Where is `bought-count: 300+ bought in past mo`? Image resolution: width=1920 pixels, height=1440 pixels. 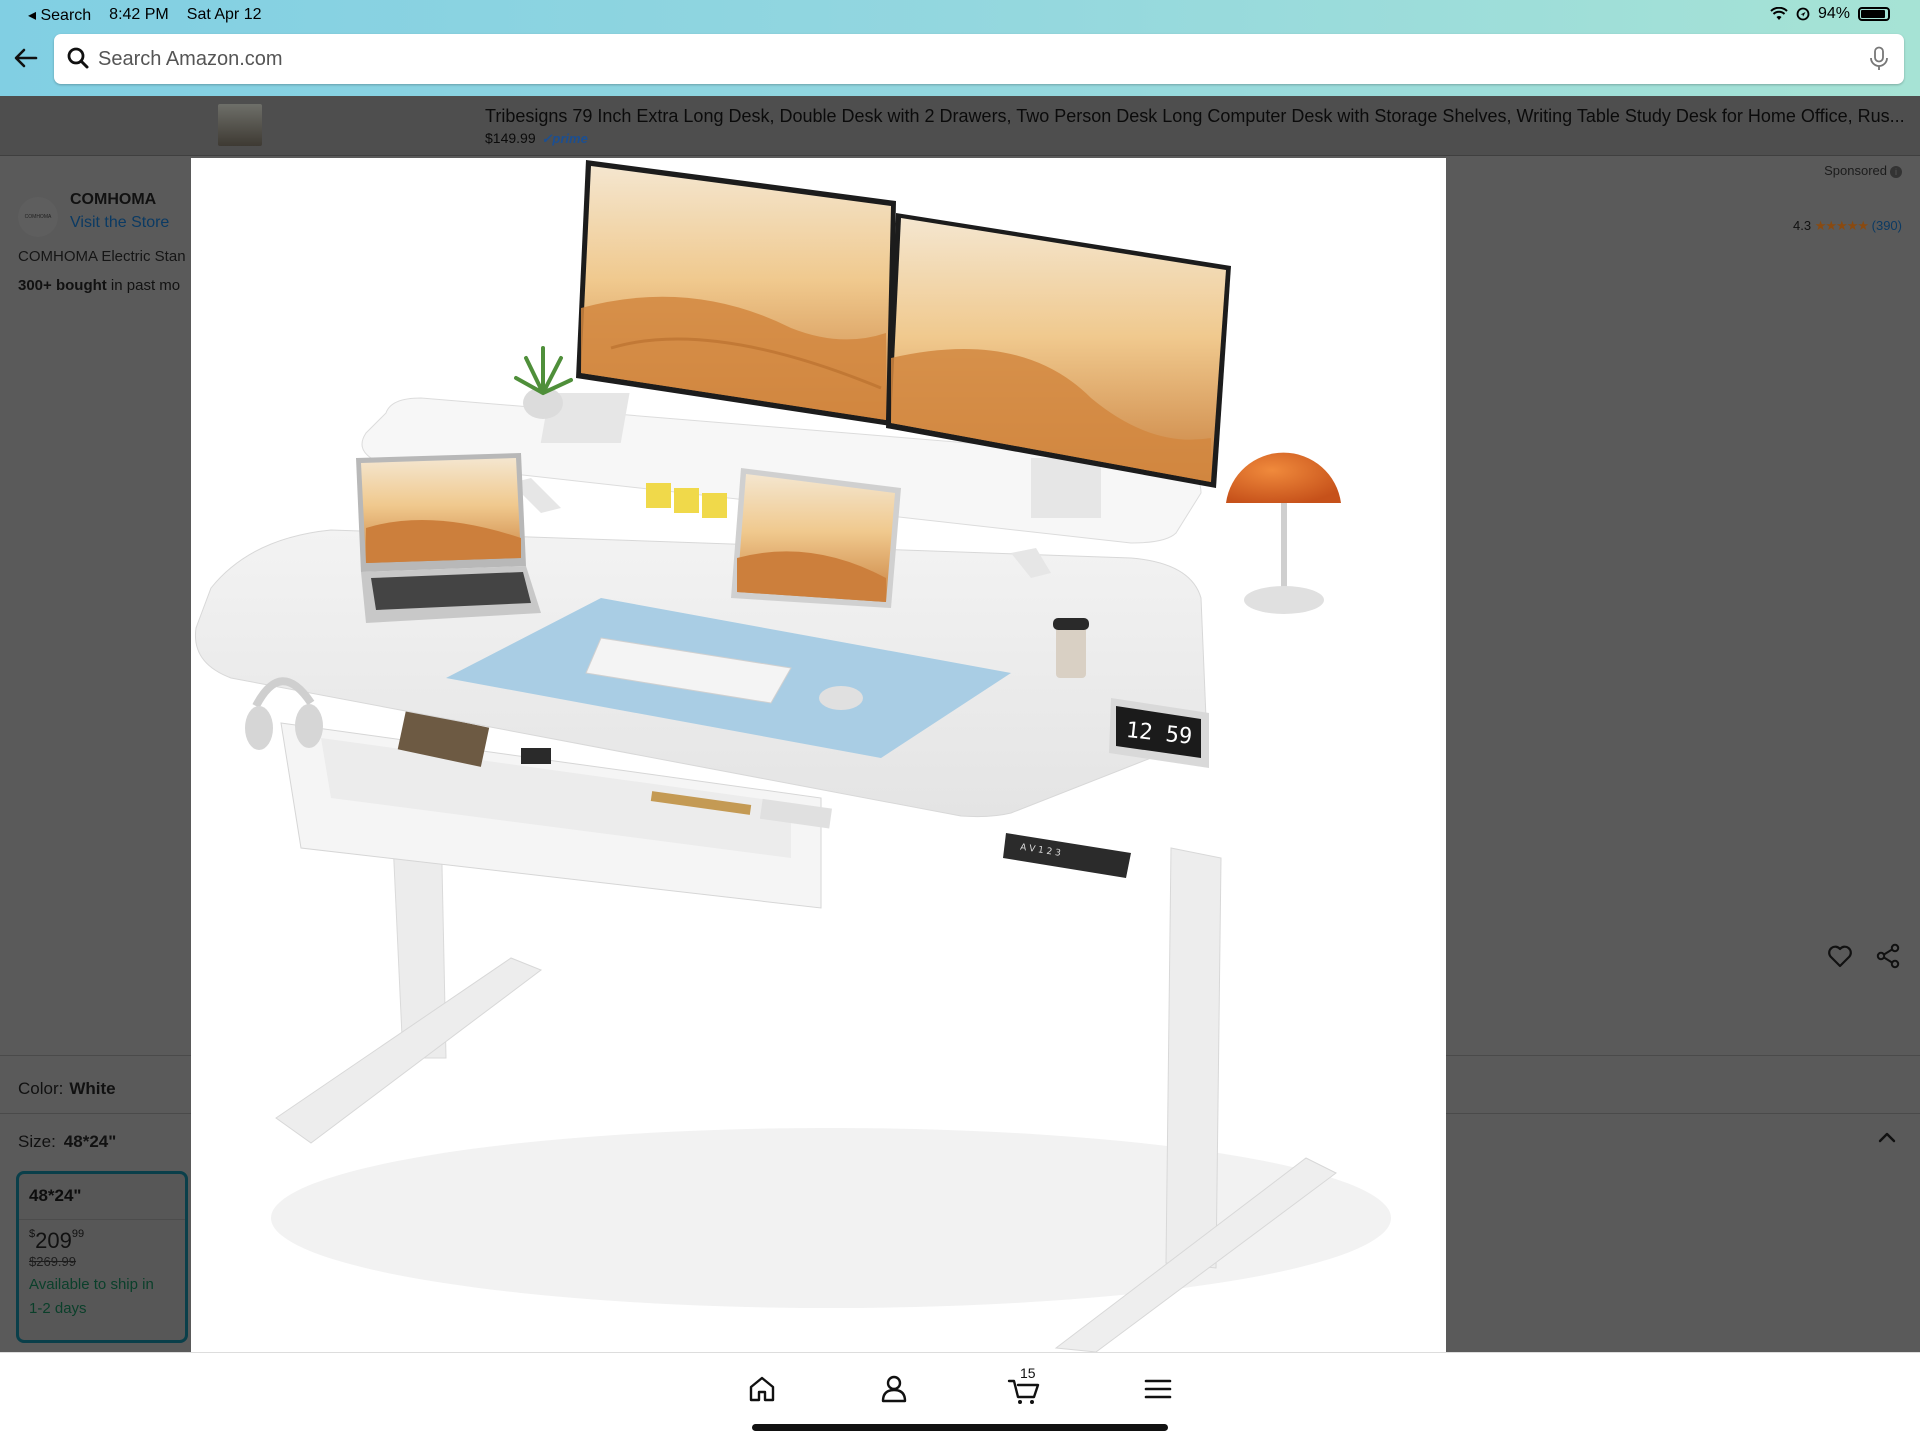 bought-count: 300+ bought in past mo is located at coordinates (104, 285).